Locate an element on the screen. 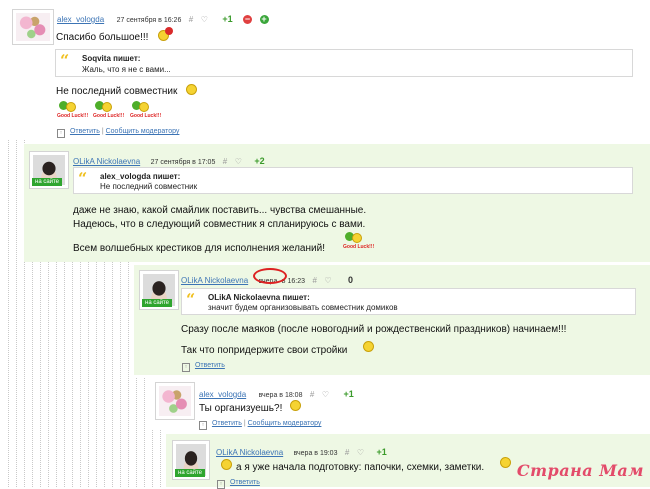 This screenshot has width=650, height=489. rose-smiley-icon is located at coordinates (166, 34).